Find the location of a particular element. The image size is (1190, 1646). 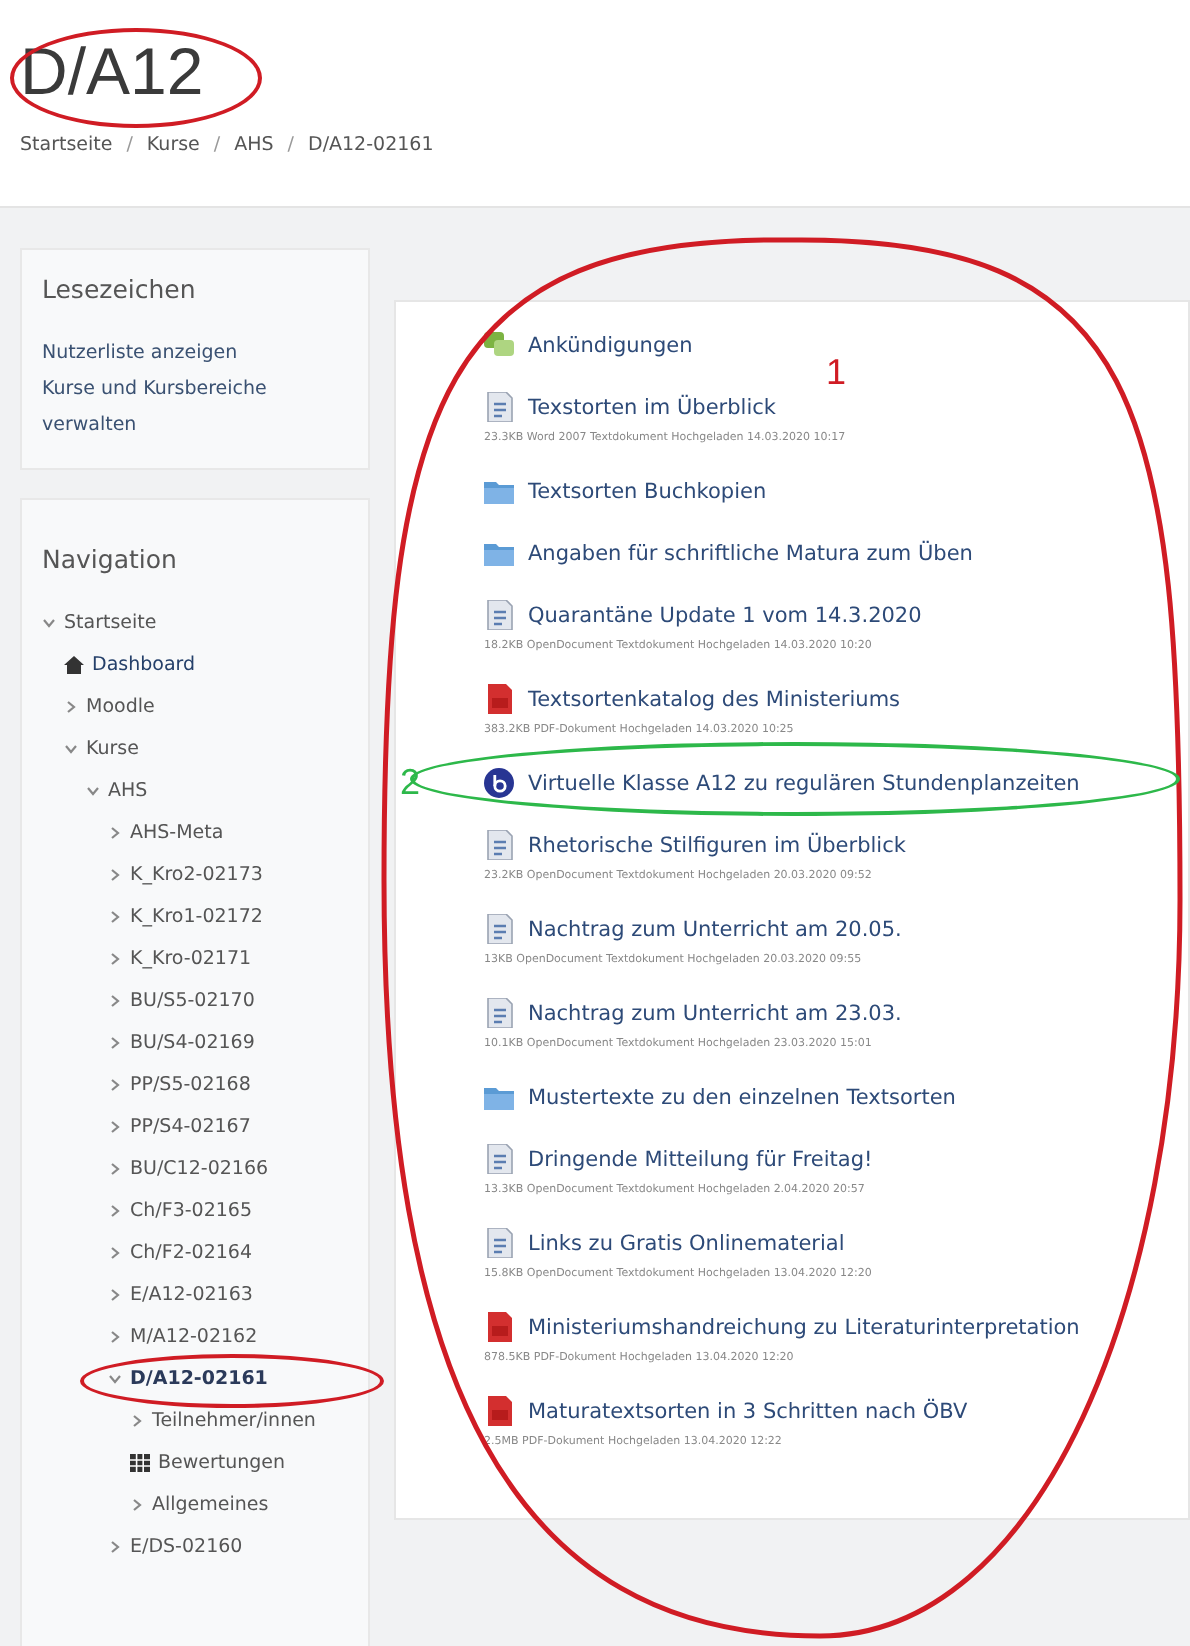

bookmark-link: Kurse und Kursbereiche verwalten is located at coordinates (195, 408).